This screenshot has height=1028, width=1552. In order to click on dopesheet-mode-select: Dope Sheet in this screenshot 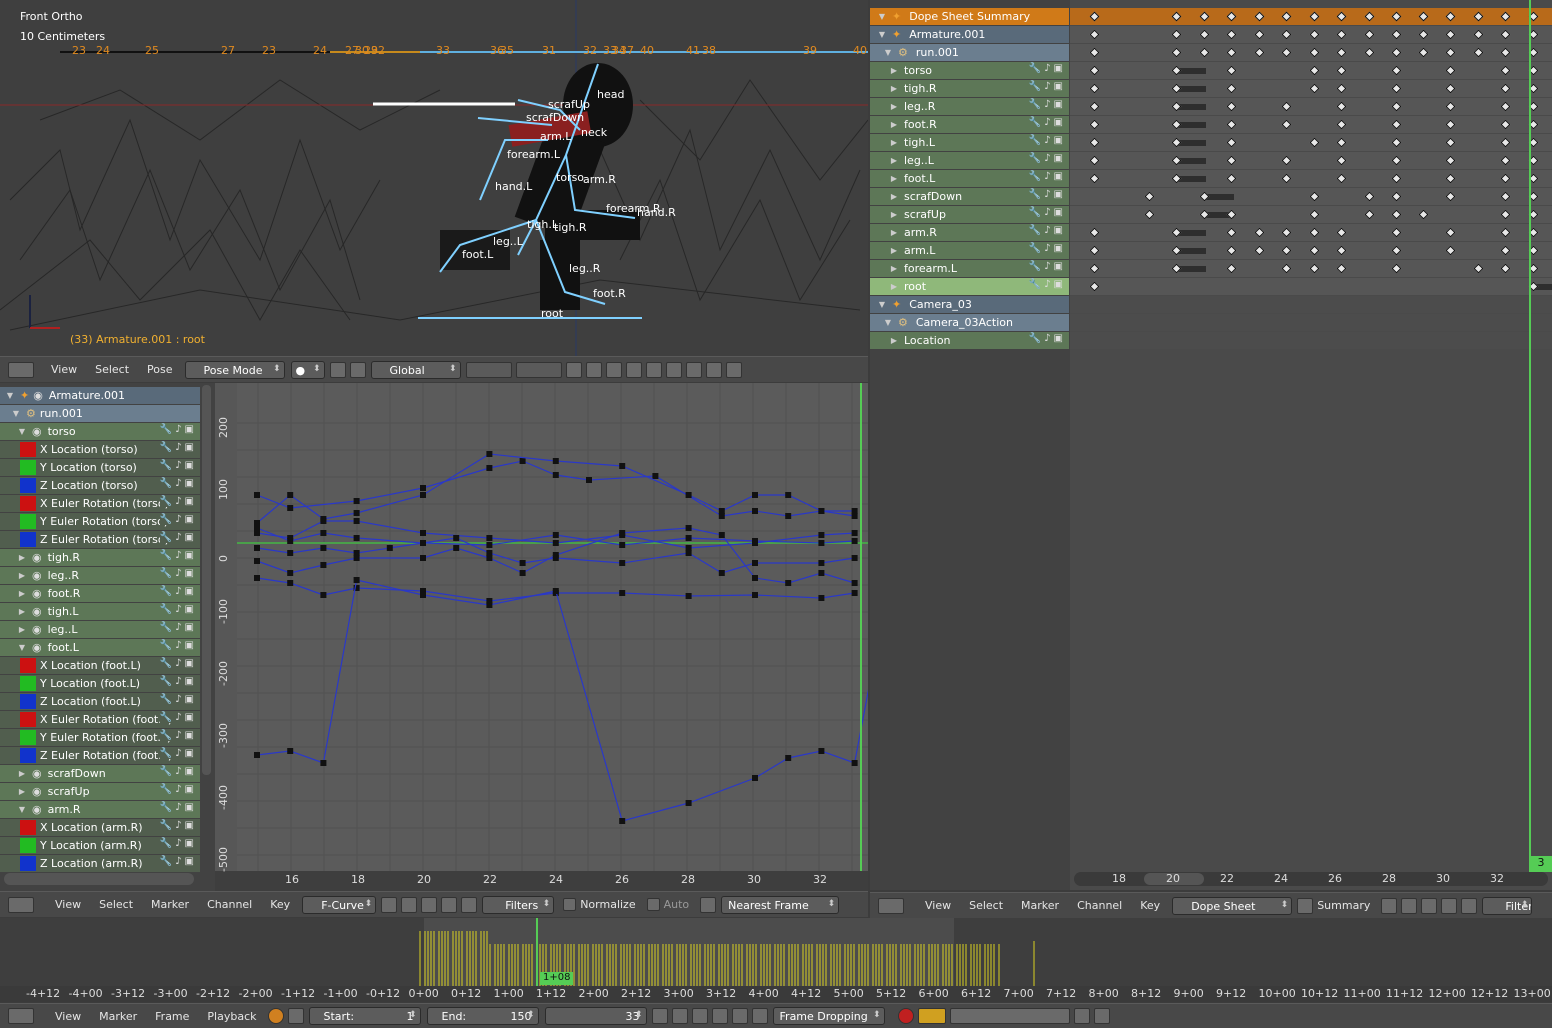, I will do `click(1232, 905)`.